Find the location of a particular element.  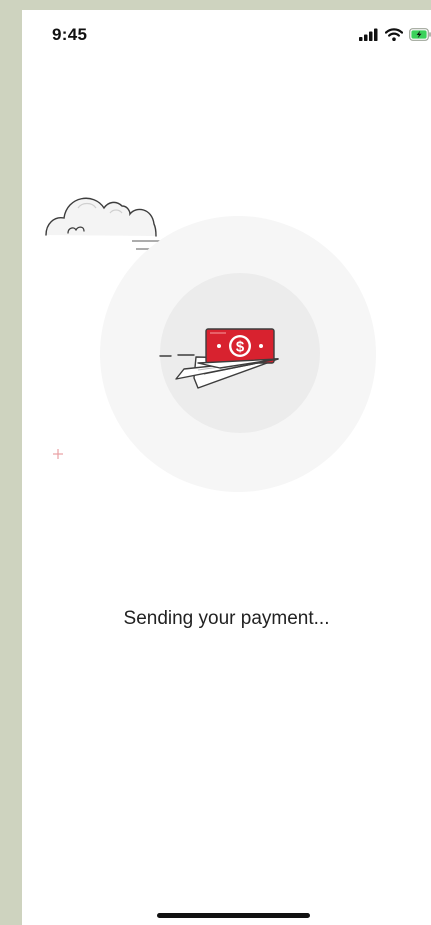

wifi-icon is located at coordinates (394, 34).